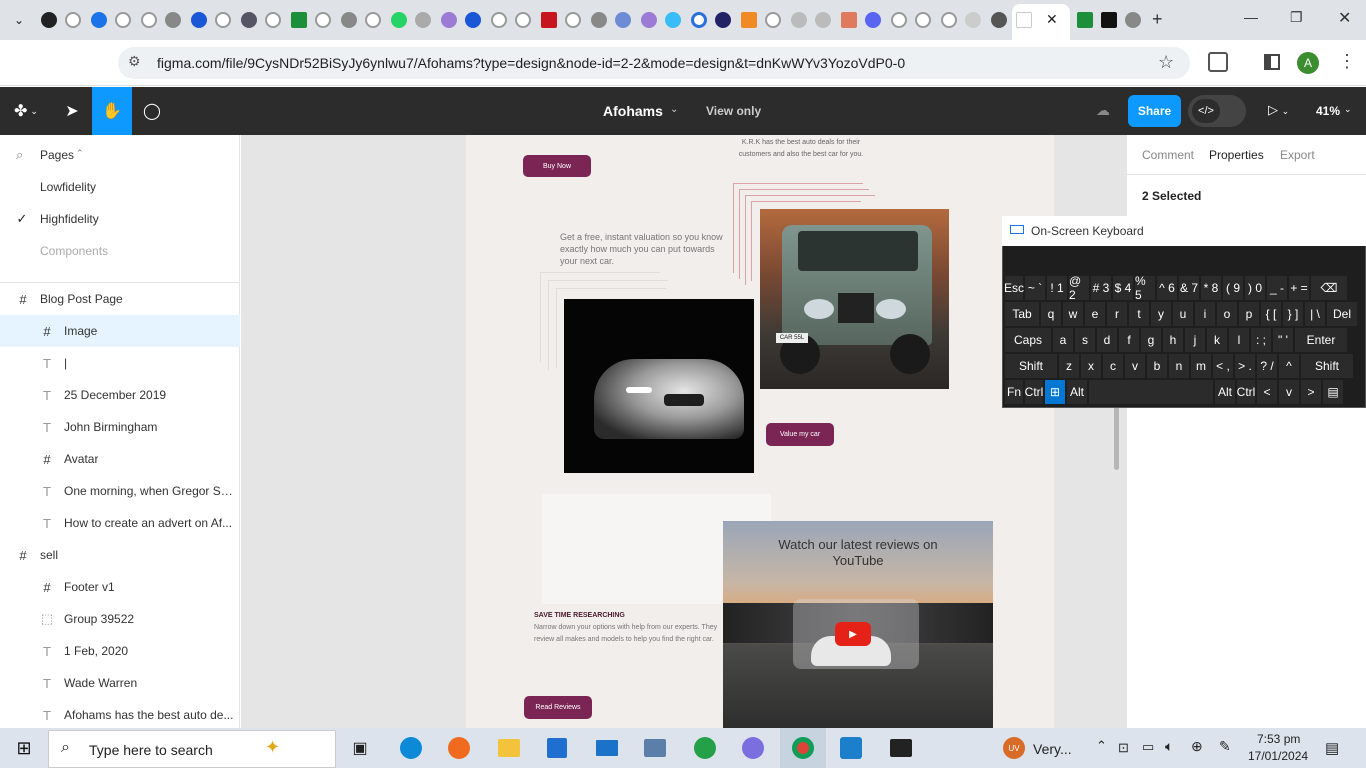  What do you see at coordinates (1289, 392) in the screenshot?
I see `osk-key: v` at bounding box center [1289, 392].